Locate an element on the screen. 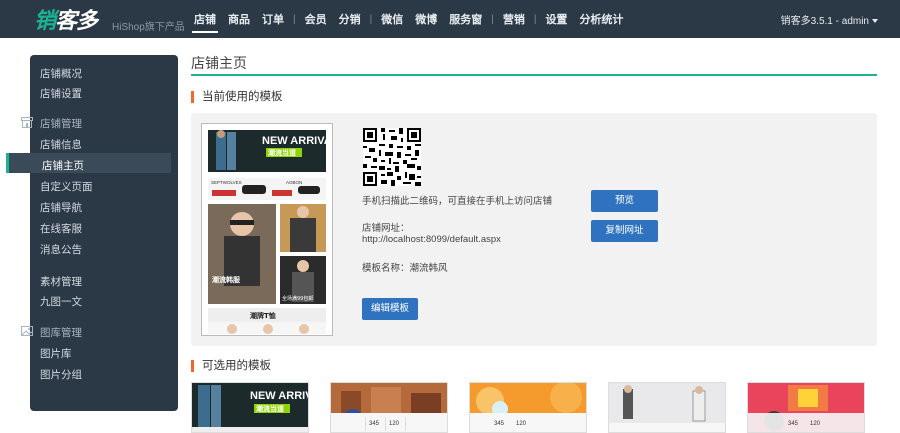  title-underline is located at coordinates (534, 75).